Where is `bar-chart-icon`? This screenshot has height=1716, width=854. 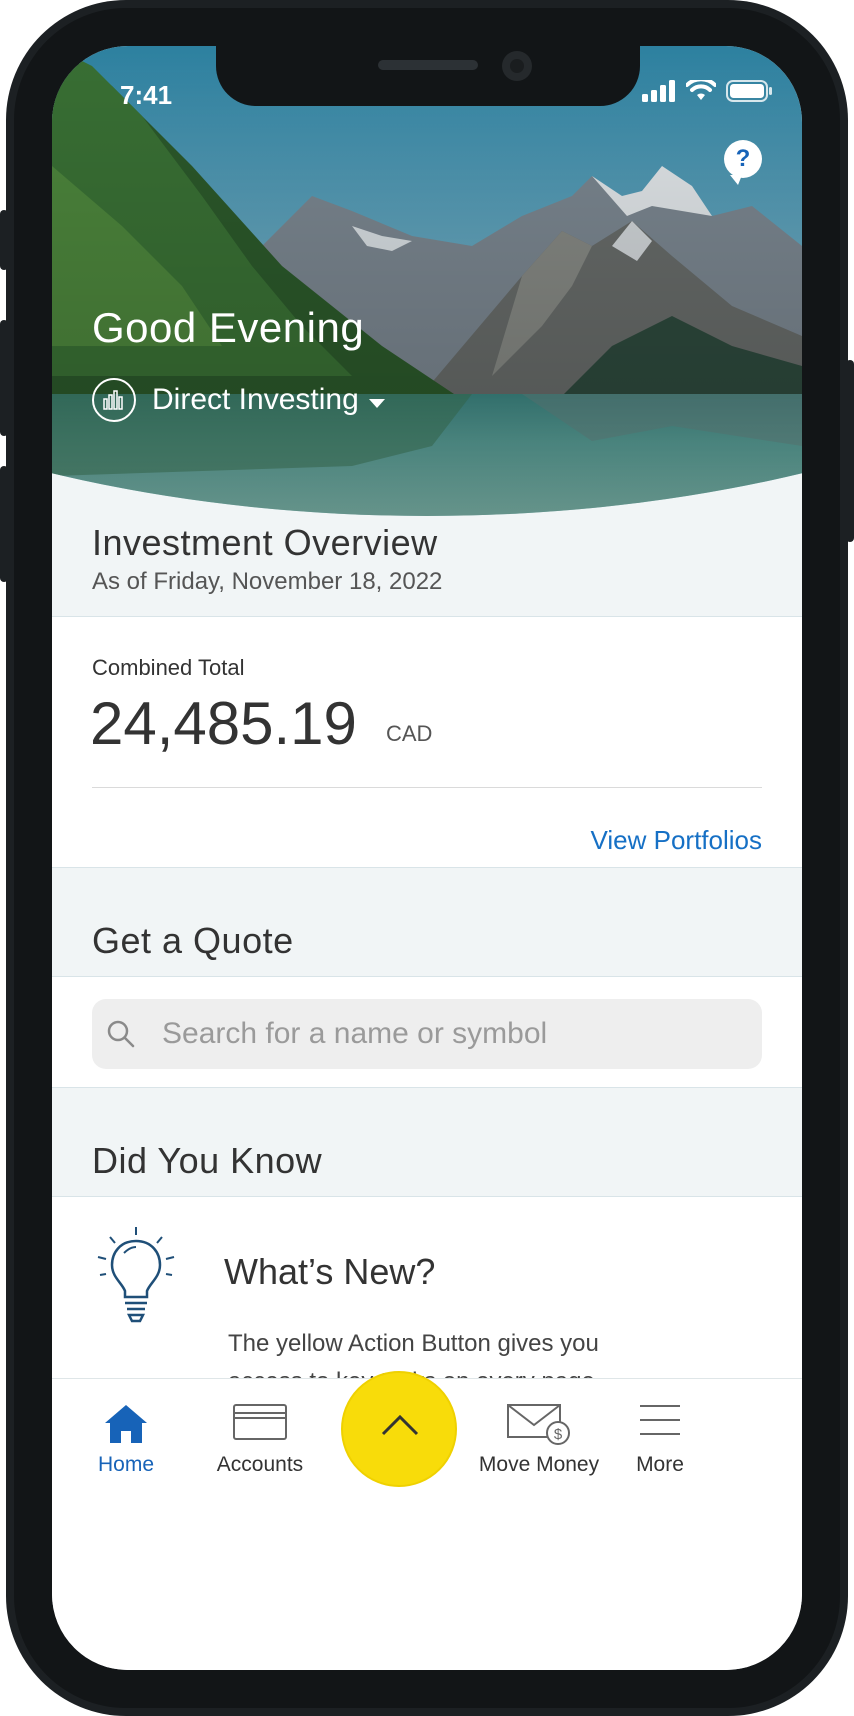 bar-chart-icon is located at coordinates (114, 400).